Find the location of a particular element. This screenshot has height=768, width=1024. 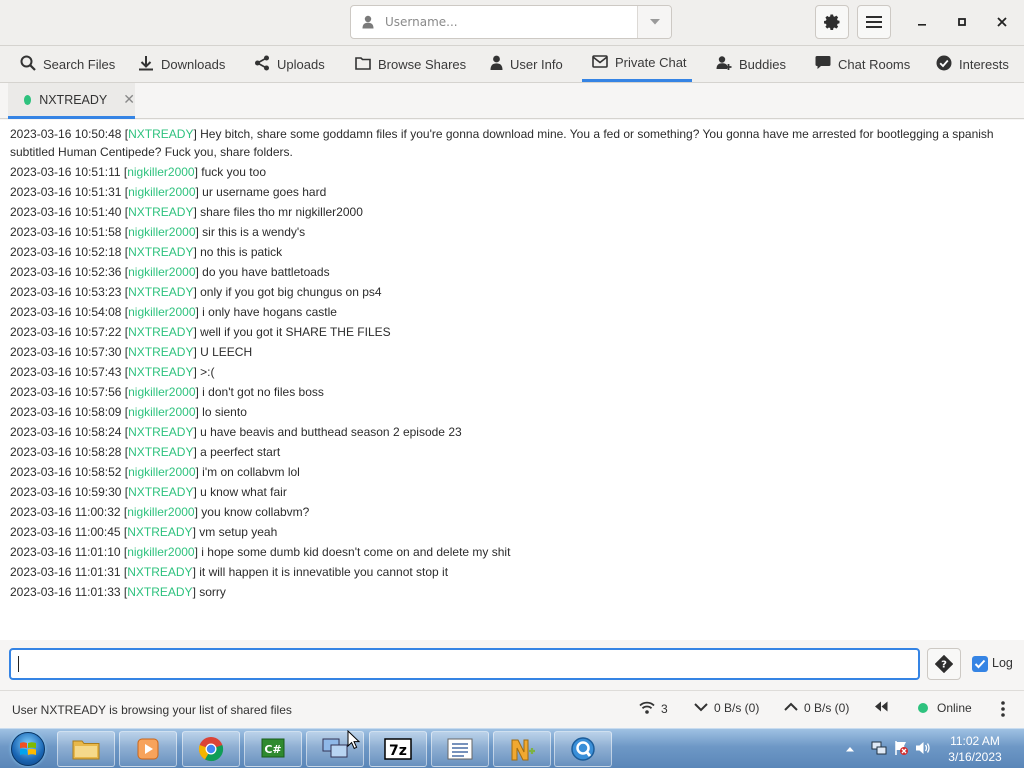

message-timestamp: 2023-03-16 10:51:31 is located at coordinates (66, 191).